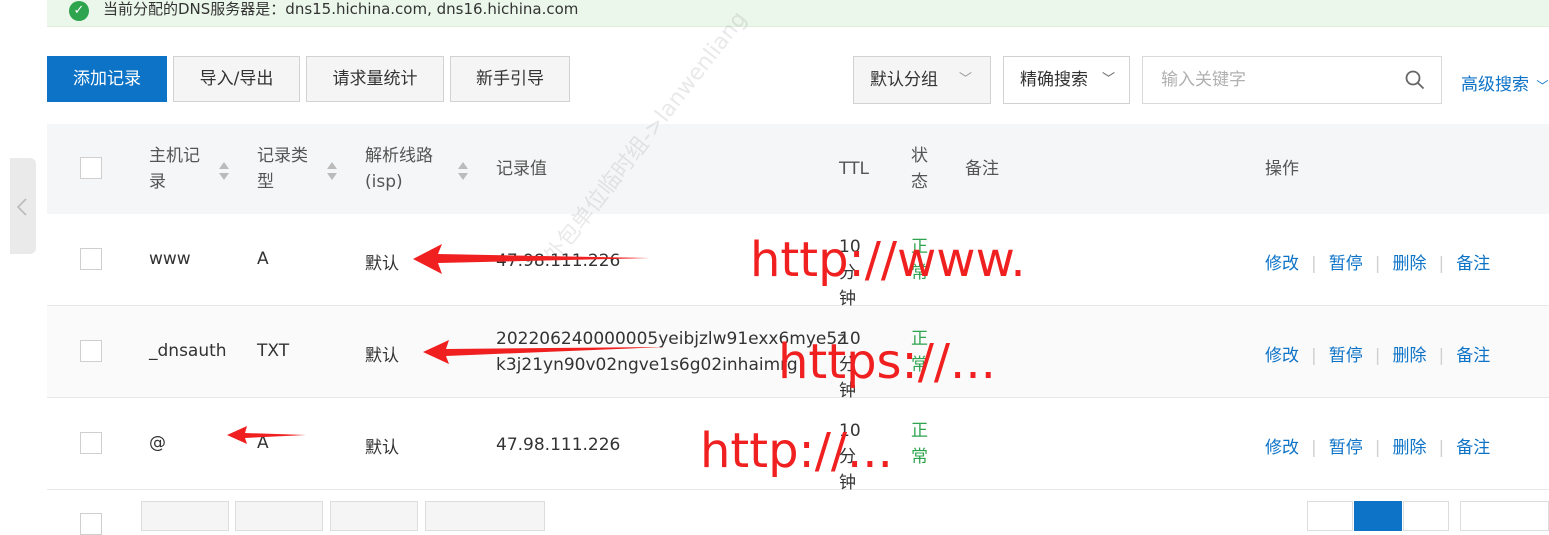  Describe the element at coordinates (888, 260) in the screenshot. I see `annotation-text: http://www.` at that location.